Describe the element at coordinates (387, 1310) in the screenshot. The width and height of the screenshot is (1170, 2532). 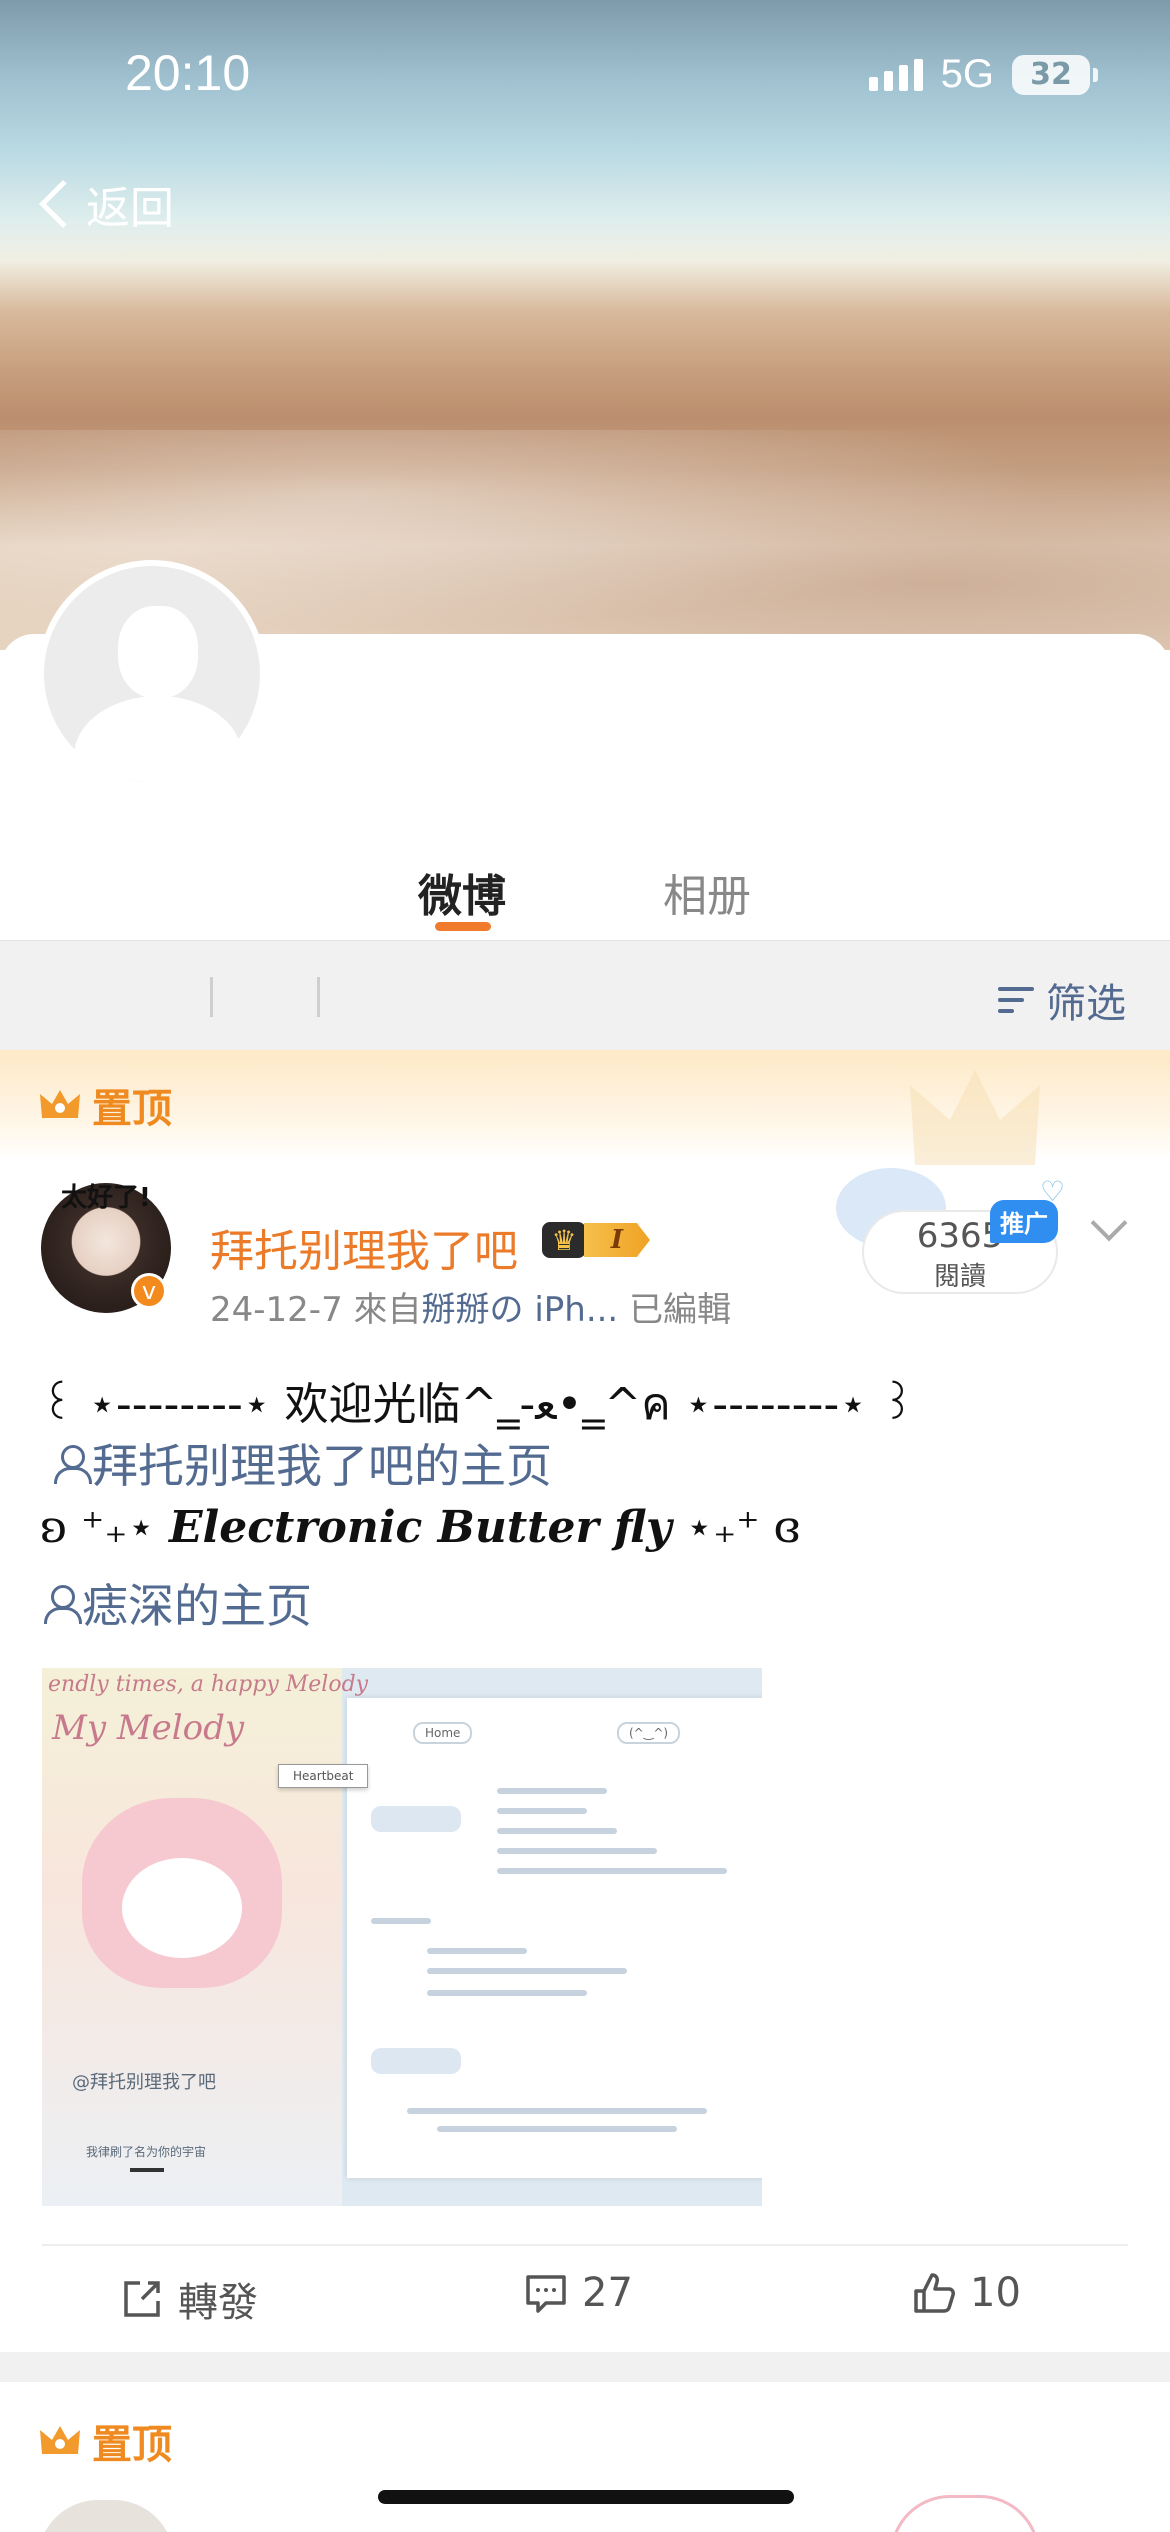
I see `source-prefix: 來自` at that location.